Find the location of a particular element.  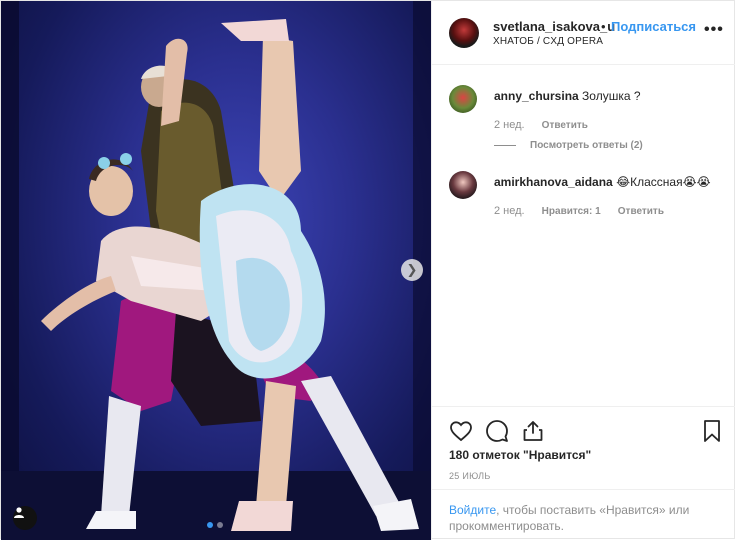

author-username: svetlana_isakova_u is located at coordinates (554, 26).